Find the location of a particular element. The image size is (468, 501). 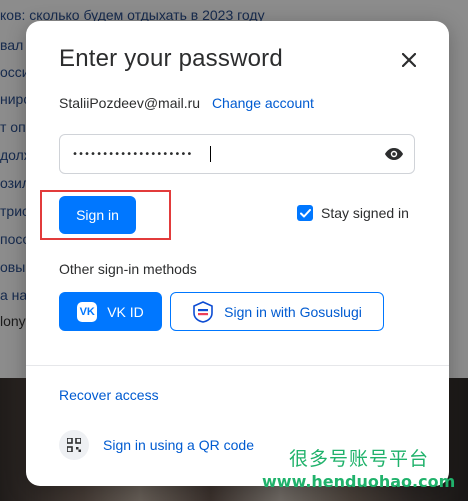

eye-icon is located at coordinates (394, 154).